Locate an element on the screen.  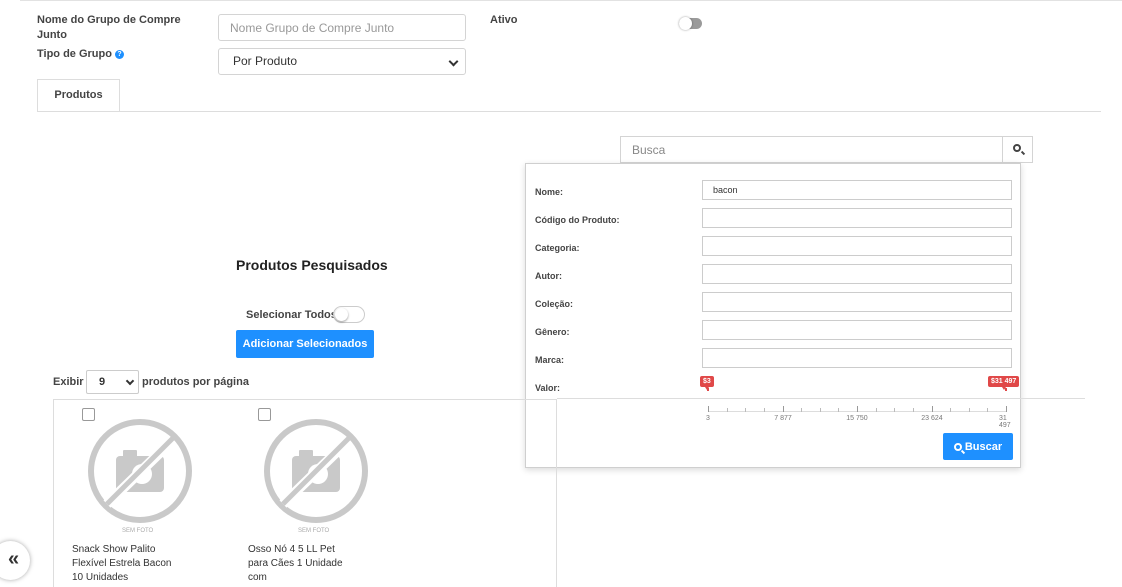
results-title: Produtos Pesquisados is located at coordinates (312, 265).